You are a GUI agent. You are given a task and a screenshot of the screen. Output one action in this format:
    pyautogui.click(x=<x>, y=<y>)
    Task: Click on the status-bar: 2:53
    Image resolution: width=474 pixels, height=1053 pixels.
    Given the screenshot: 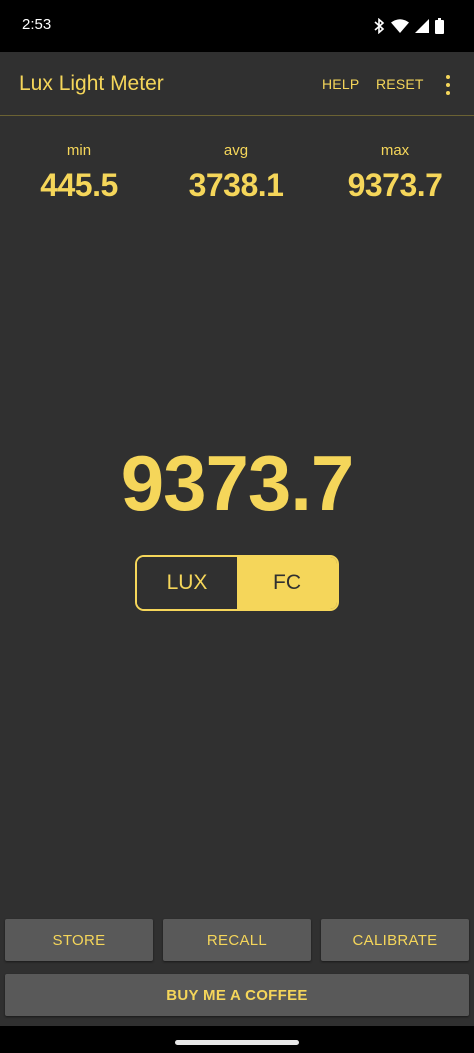 What is the action you would take?
    pyautogui.click(x=237, y=26)
    